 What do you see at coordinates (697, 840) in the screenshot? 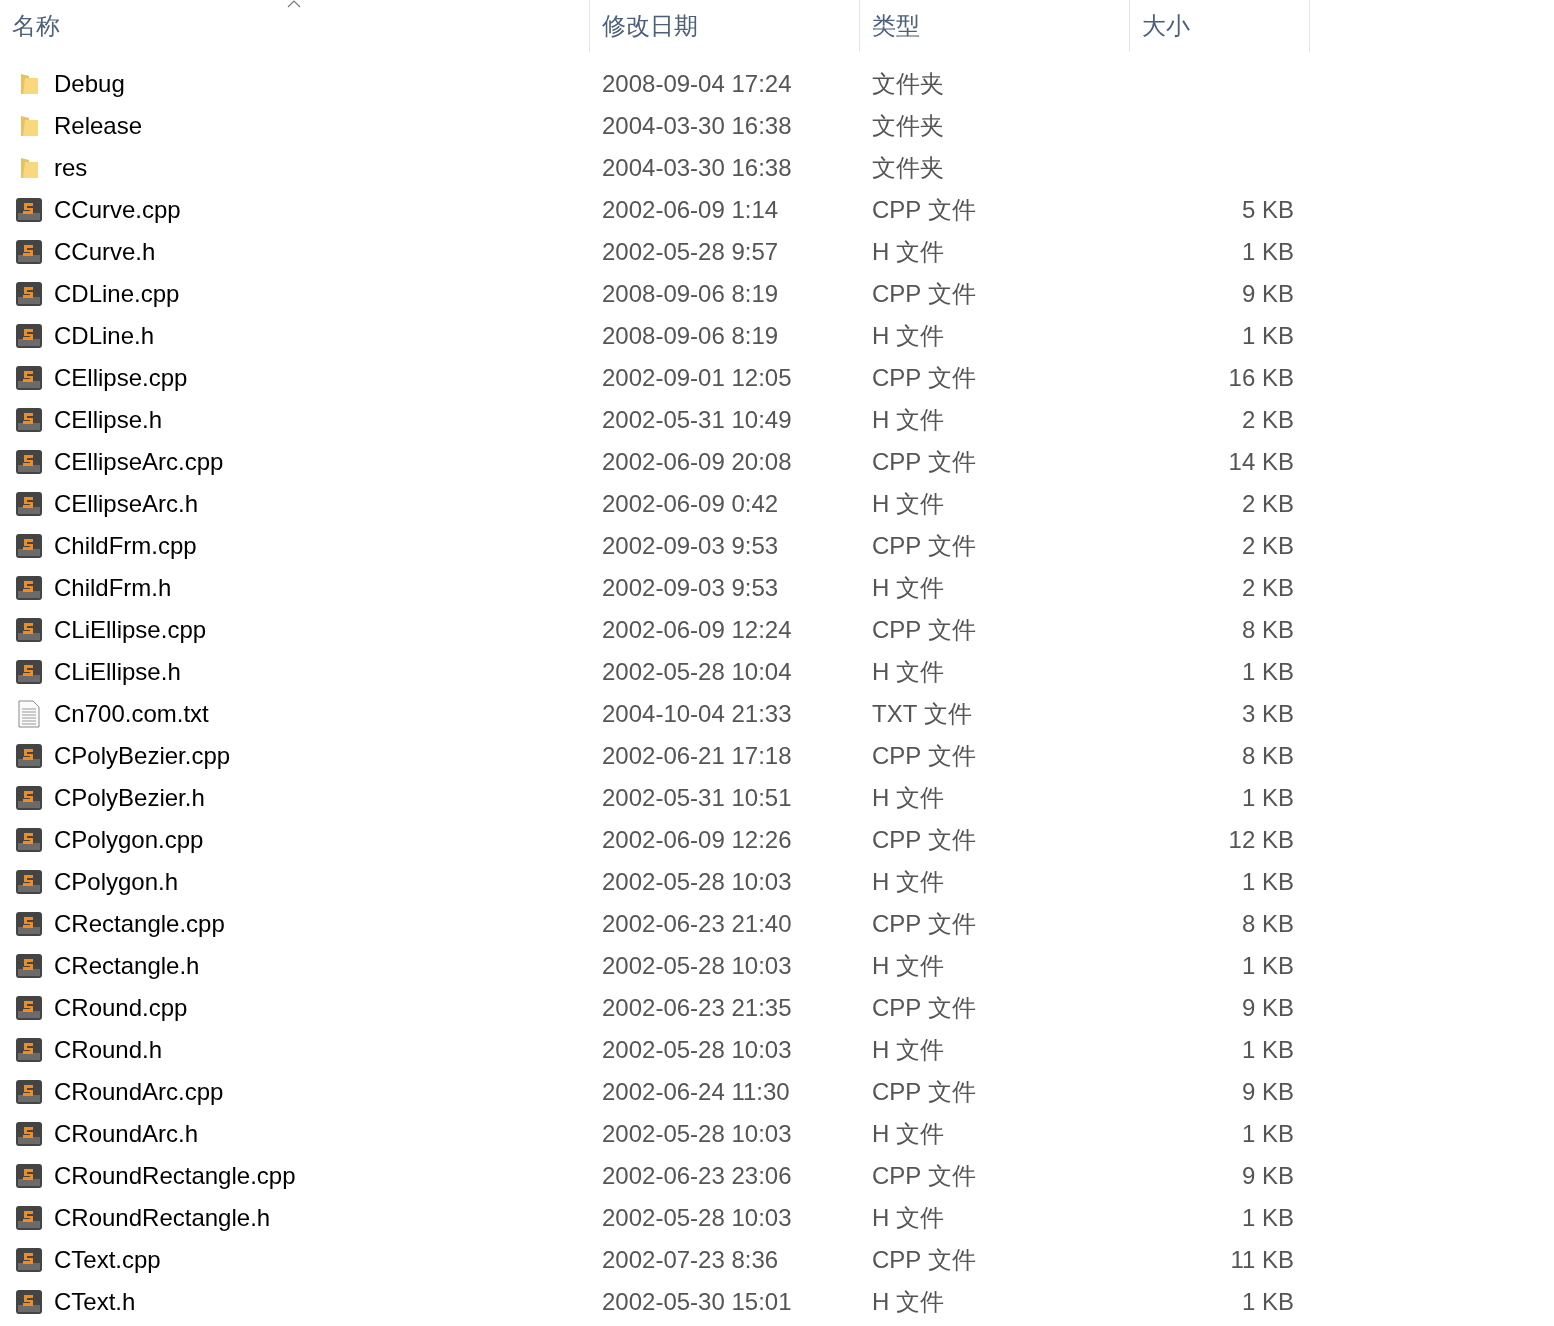
I see `modified-date: 2002-06-09 12:26` at bounding box center [697, 840].